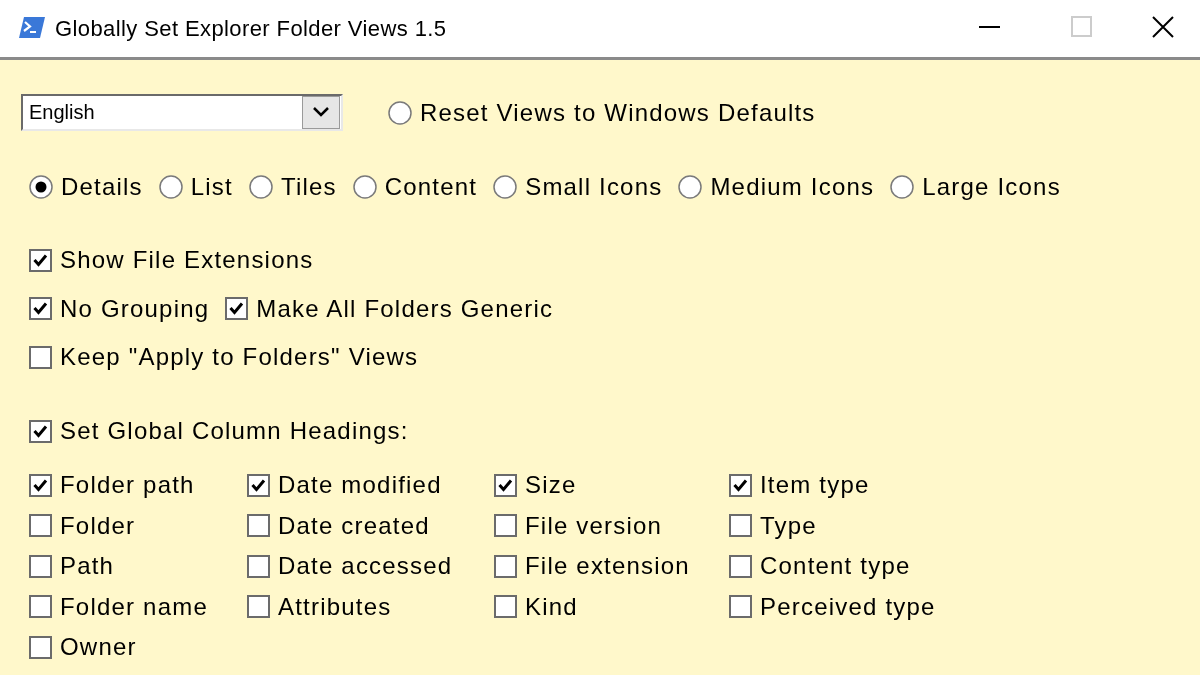 The width and height of the screenshot is (1200, 675). Describe the element at coordinates (618, 112) in the screenshot. I see `radio-label: Reset Views to Windows Defaults` at that location.